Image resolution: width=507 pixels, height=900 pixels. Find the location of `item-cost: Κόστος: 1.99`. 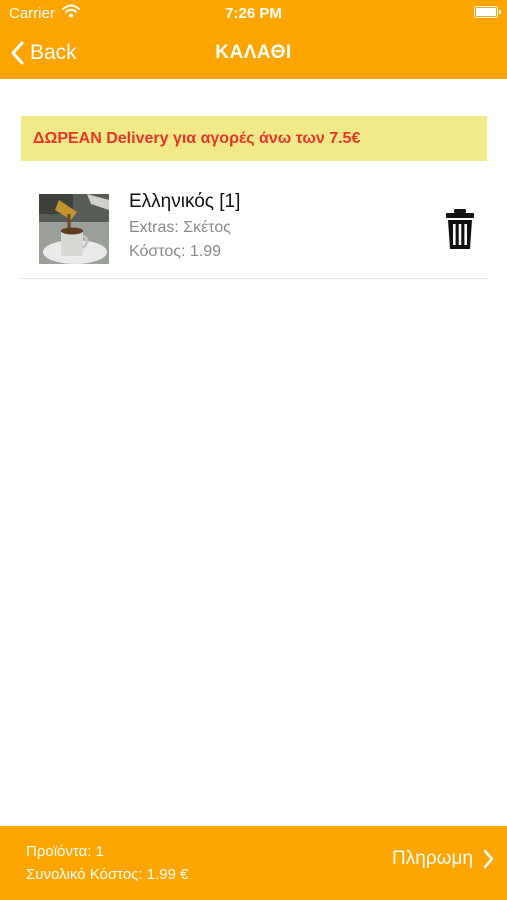

item-cost: Κόστος: 1.99 is located at coordinates (175, 251).